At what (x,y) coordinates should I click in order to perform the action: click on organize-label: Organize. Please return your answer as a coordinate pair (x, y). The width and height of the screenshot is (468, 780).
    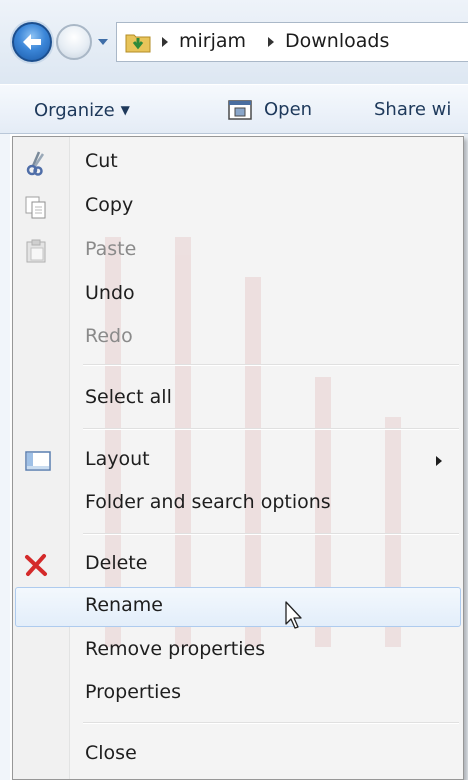
    Looking at the image, I should click on (74, 110).